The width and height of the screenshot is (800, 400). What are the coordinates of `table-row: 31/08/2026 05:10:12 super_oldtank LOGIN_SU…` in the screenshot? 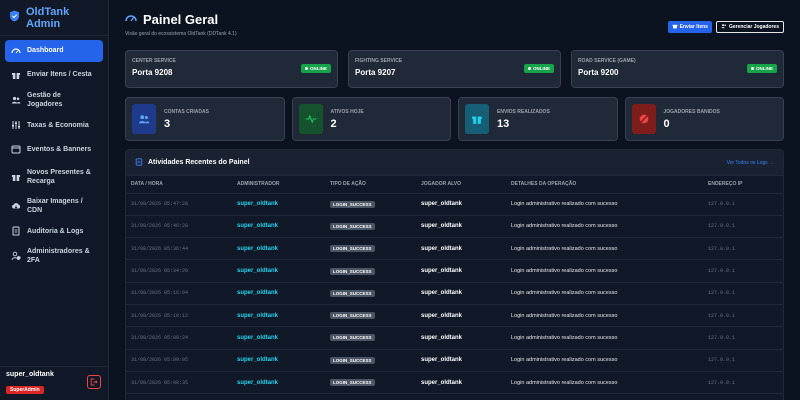 It's located at (454, 316).